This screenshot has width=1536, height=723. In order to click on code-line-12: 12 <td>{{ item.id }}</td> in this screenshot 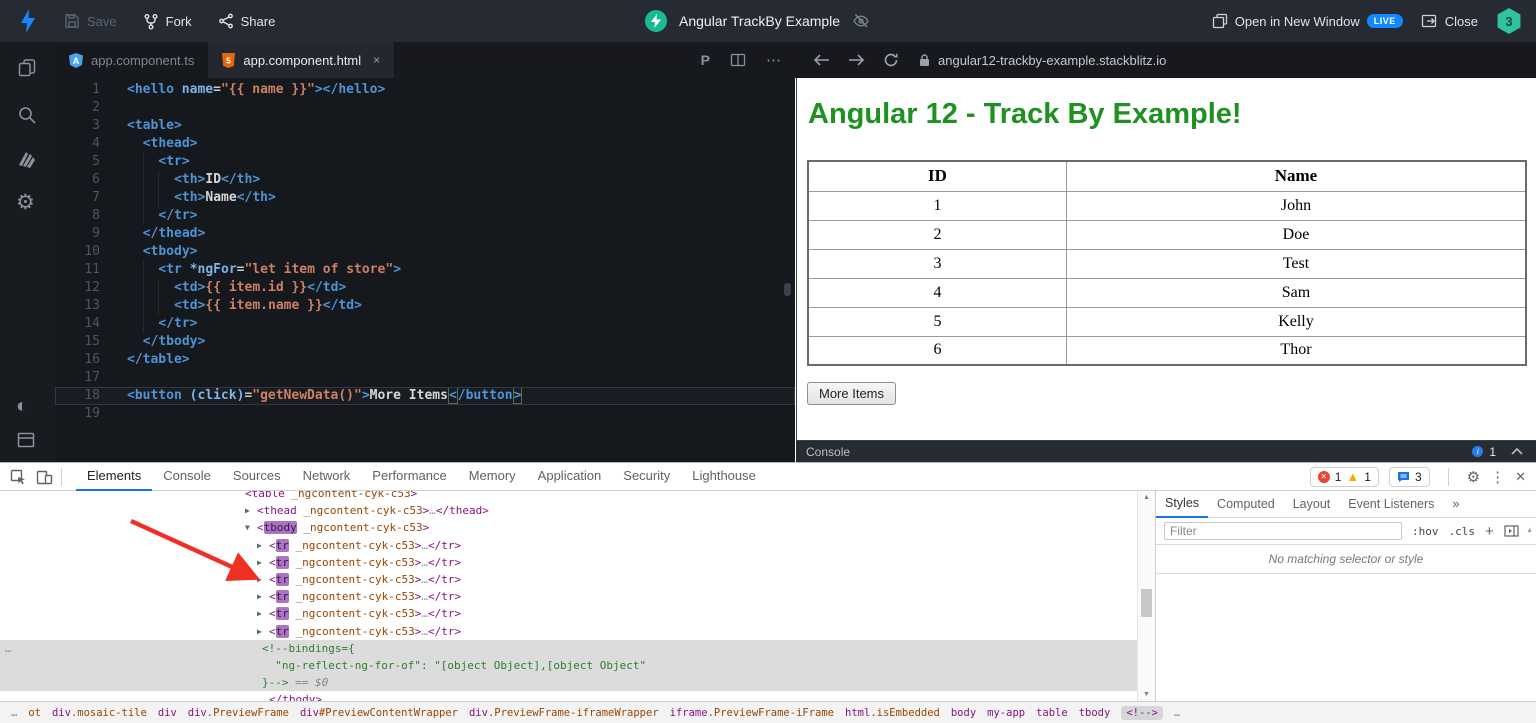, I will do `click(425, 288)`.